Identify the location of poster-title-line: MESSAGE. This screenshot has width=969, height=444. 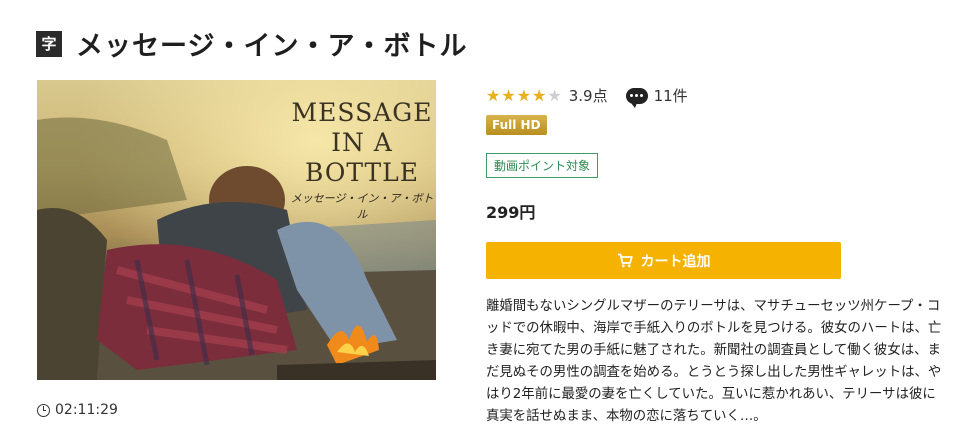
(362, 112).